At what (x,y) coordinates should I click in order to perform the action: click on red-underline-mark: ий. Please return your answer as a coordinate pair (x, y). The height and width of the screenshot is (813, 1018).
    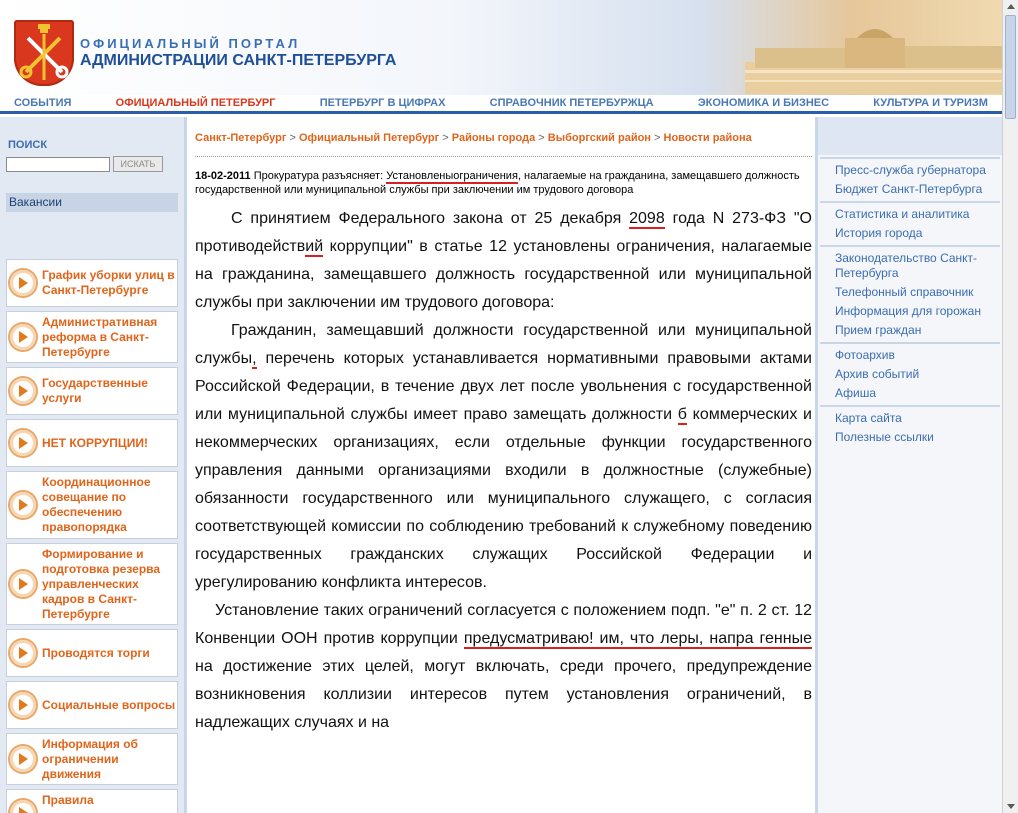
    Looking at the image, I should click on (314, 247).